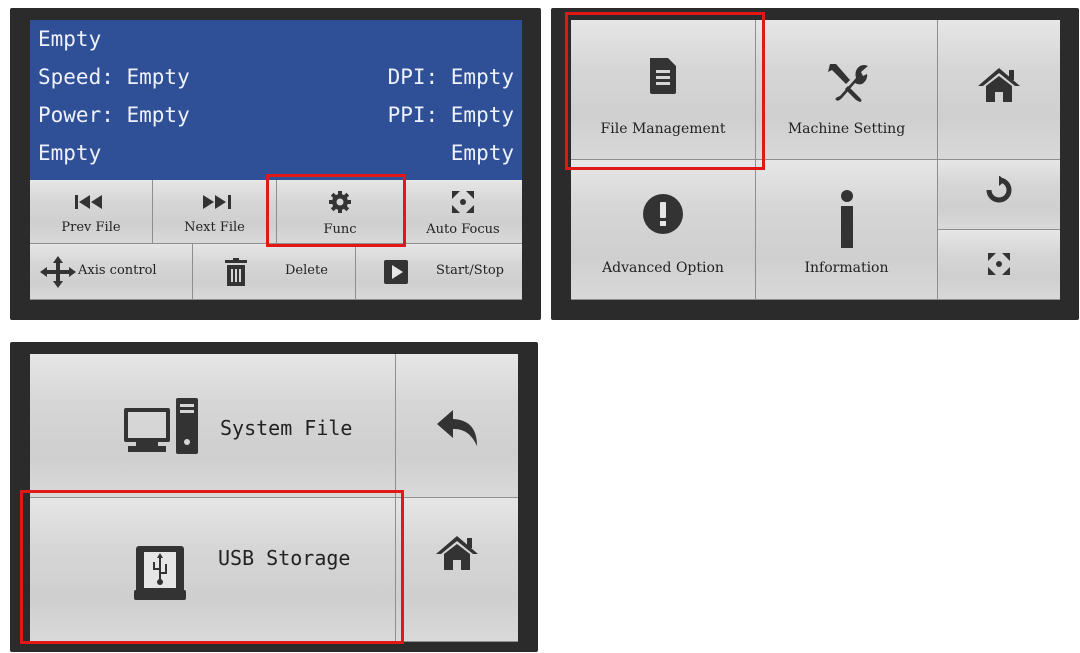 The image size is (1080, 653). I want to click on delete-label: Delete, so click(306, 270).